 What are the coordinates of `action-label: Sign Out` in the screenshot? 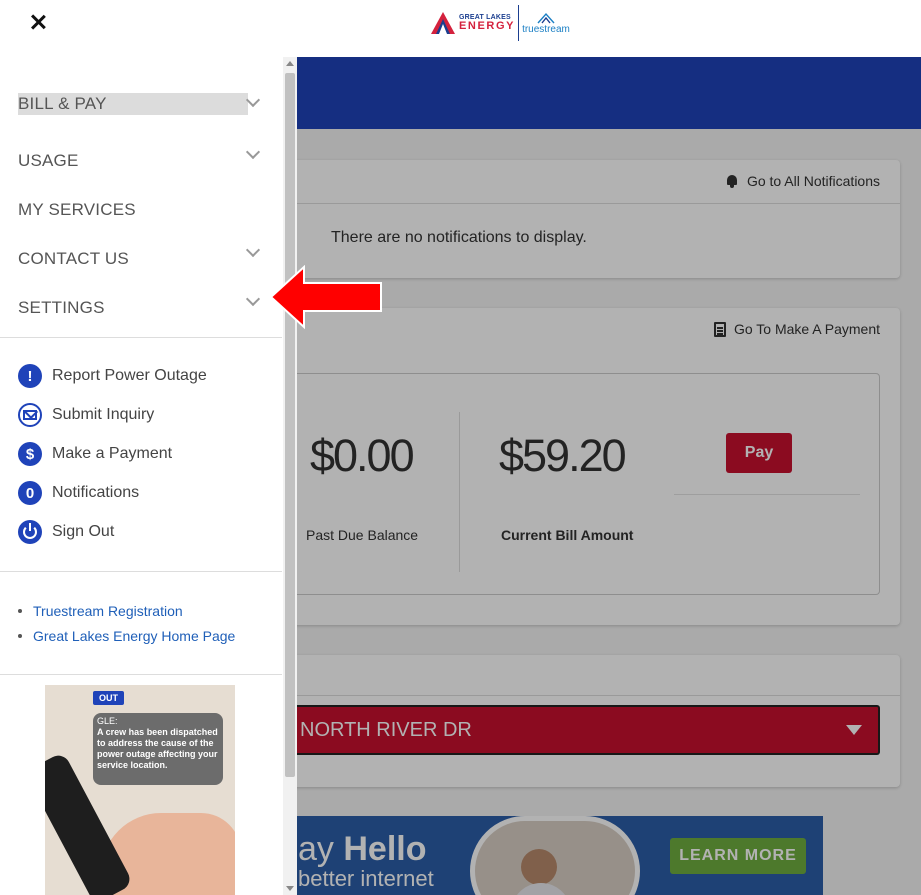 It's located at (83, 531).